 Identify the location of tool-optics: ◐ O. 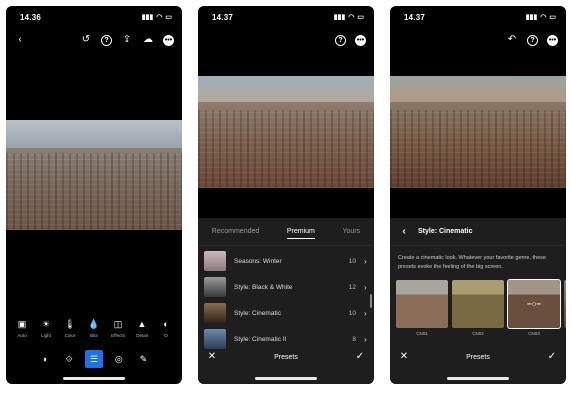
(166, 332).